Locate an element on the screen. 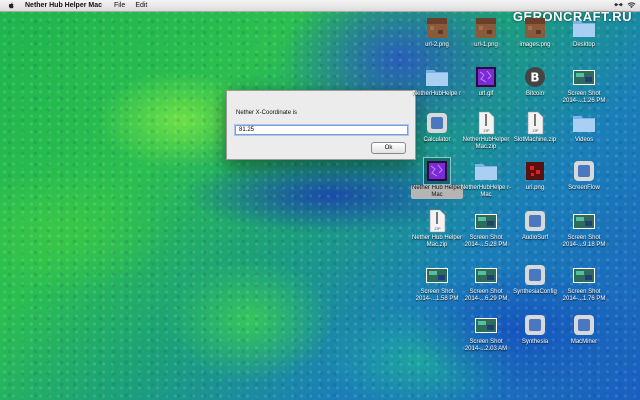 This screenshot has width=640, height=400. desktop-icon-label: url.png is located at coordinates (535, 188).